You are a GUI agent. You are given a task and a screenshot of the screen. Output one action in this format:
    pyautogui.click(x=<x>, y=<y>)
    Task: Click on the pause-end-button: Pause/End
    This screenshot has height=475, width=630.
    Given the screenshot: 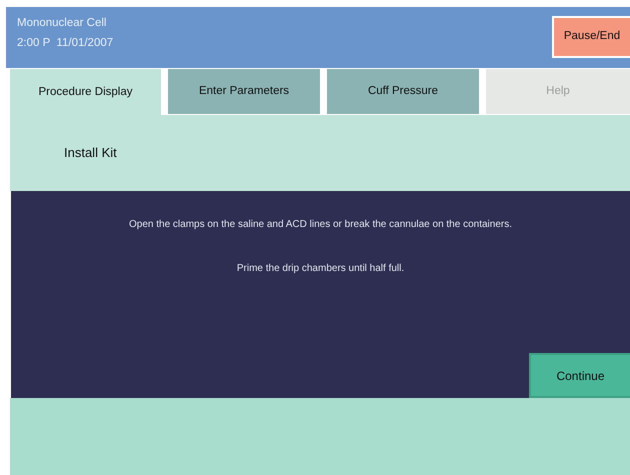 What is the action you would take?
    pyautogui.click(x=591, y=37)
    